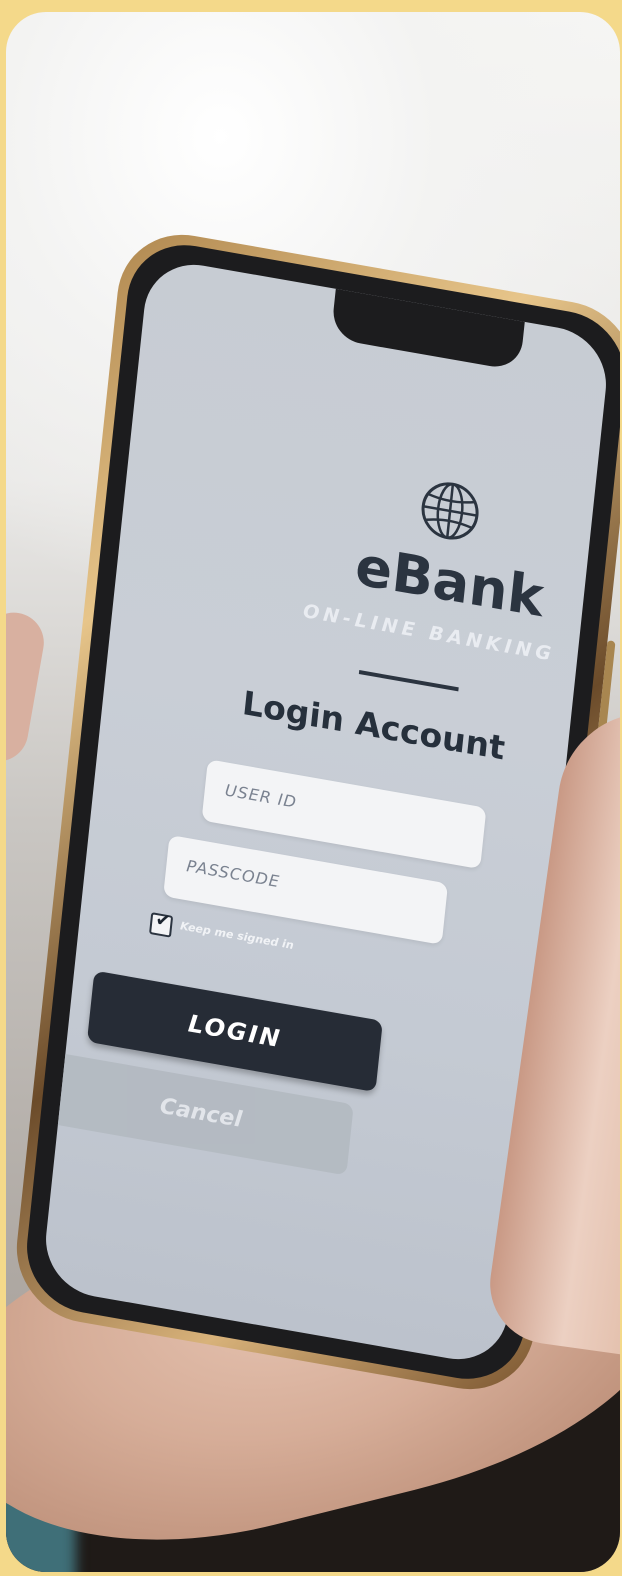  I want to click on keep-signed-in-checkbox: ✔, so click(161, 923).